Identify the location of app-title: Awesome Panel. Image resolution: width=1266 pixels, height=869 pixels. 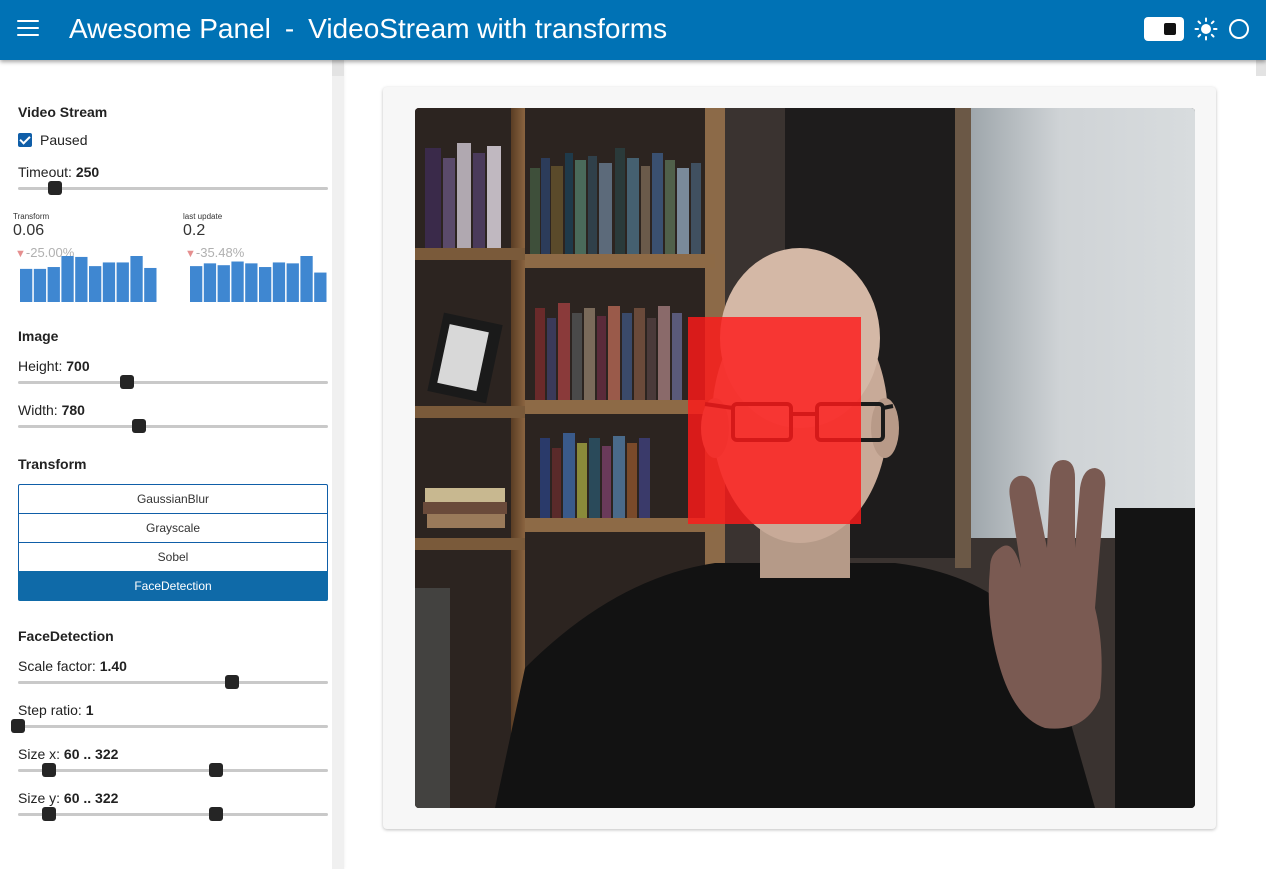
(170, 28).